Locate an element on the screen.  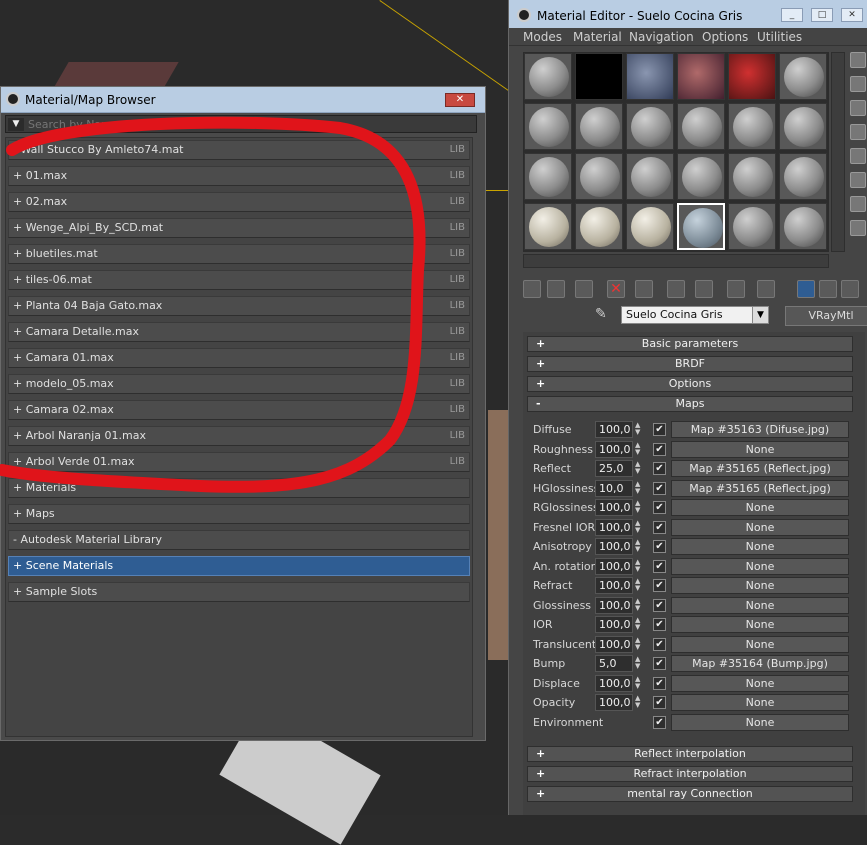
go-to-parent-icon is located at coordinates (806, 289).